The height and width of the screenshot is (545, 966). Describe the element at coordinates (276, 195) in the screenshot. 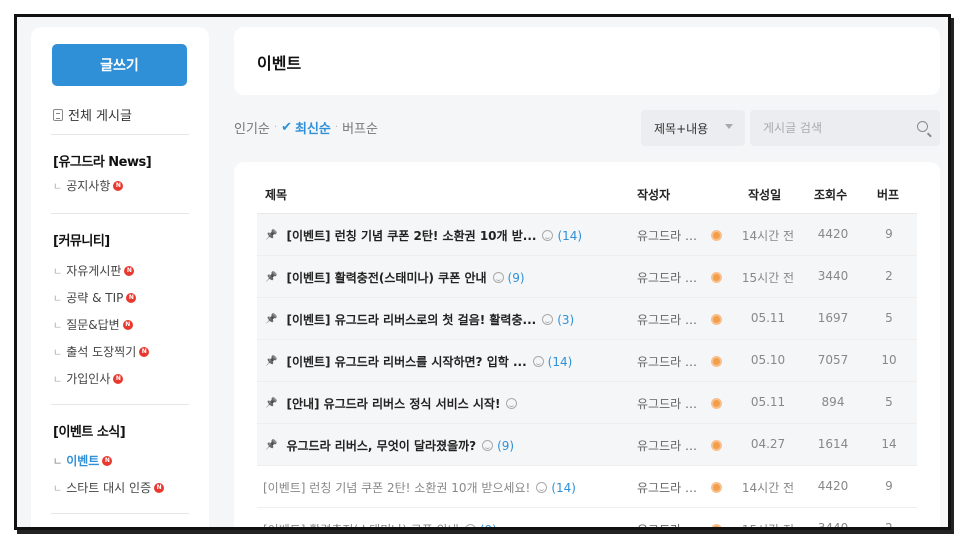

I see `column-title: 제목` at that location.